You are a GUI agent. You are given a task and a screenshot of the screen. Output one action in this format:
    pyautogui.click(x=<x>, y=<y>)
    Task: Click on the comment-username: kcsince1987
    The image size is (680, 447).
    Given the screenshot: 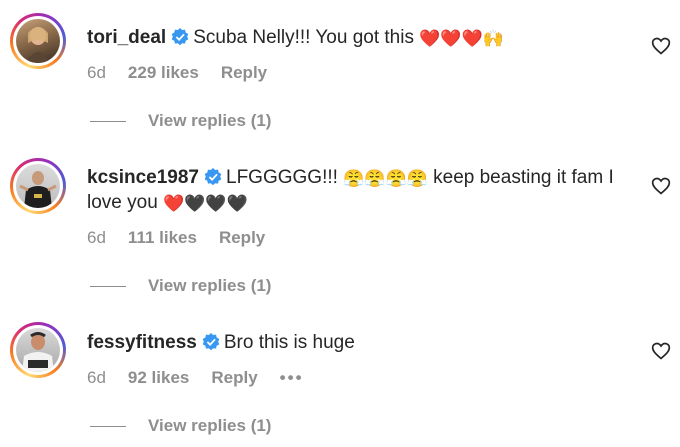 What is the action you would take?
    pyautogui.click(x=143, y=177)
    